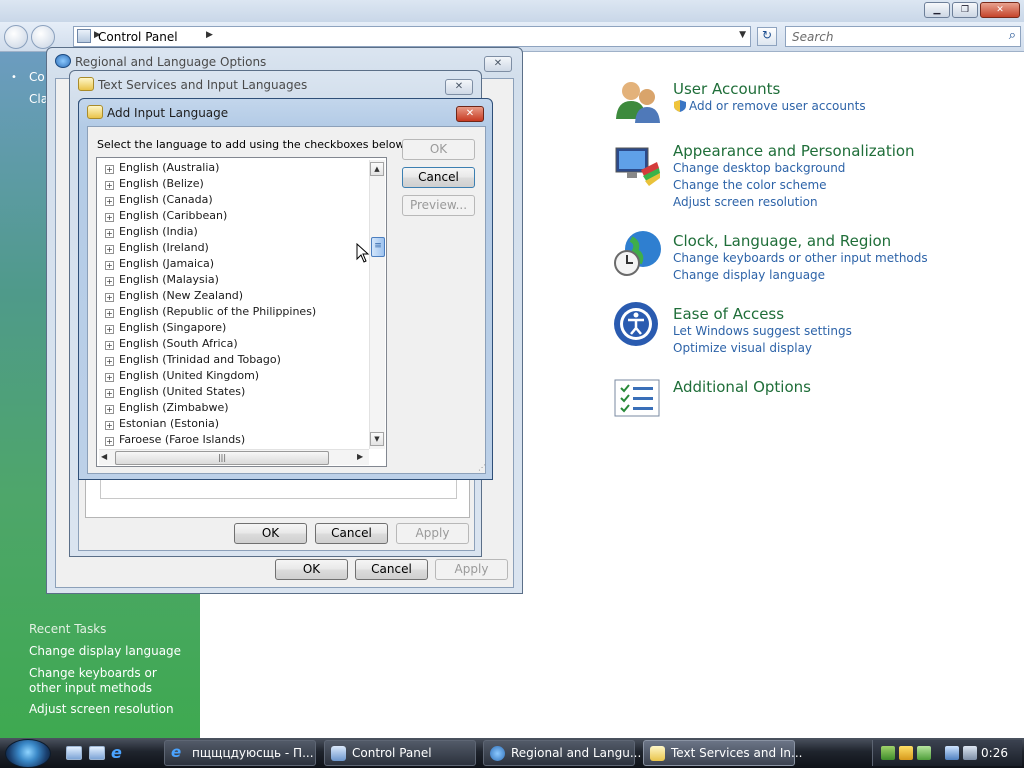 This screenshot has width=1024, height=768. Describe the element at coordinates (209, 35) in the screenshot. I see `breadcrumb-arrow-icon: ▶` at that location.